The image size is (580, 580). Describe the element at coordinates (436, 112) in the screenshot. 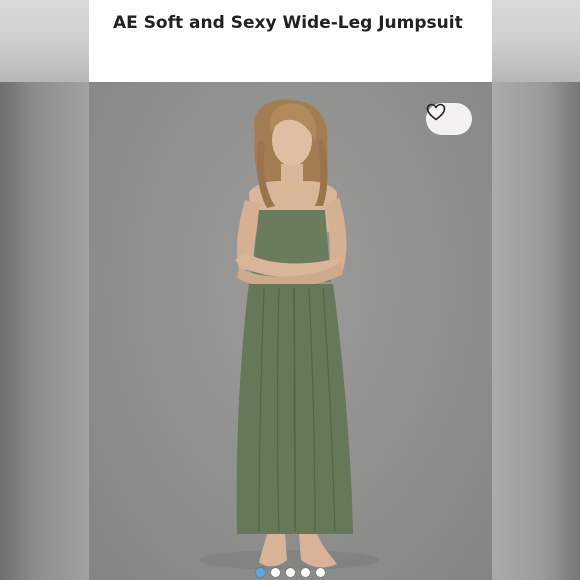

I see `heart-icon` at that location.